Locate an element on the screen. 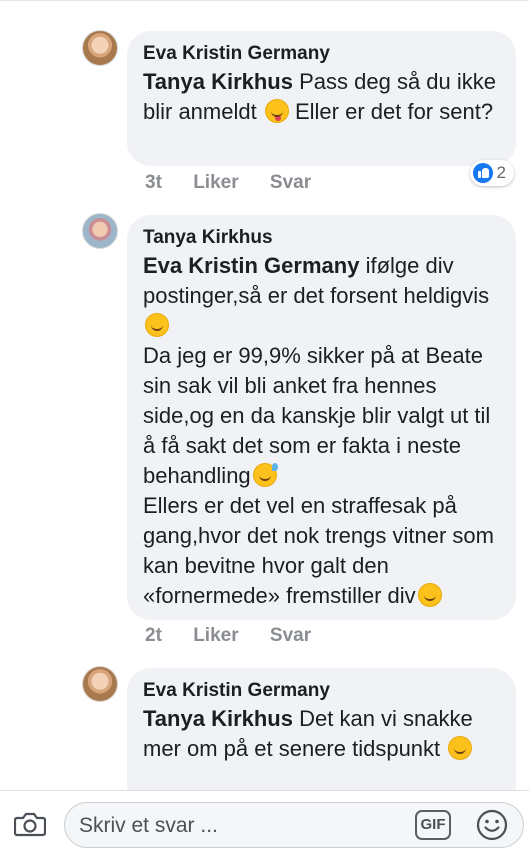  comment-body-continued: Eller er det for sent? is located at coordinates (394, 111).